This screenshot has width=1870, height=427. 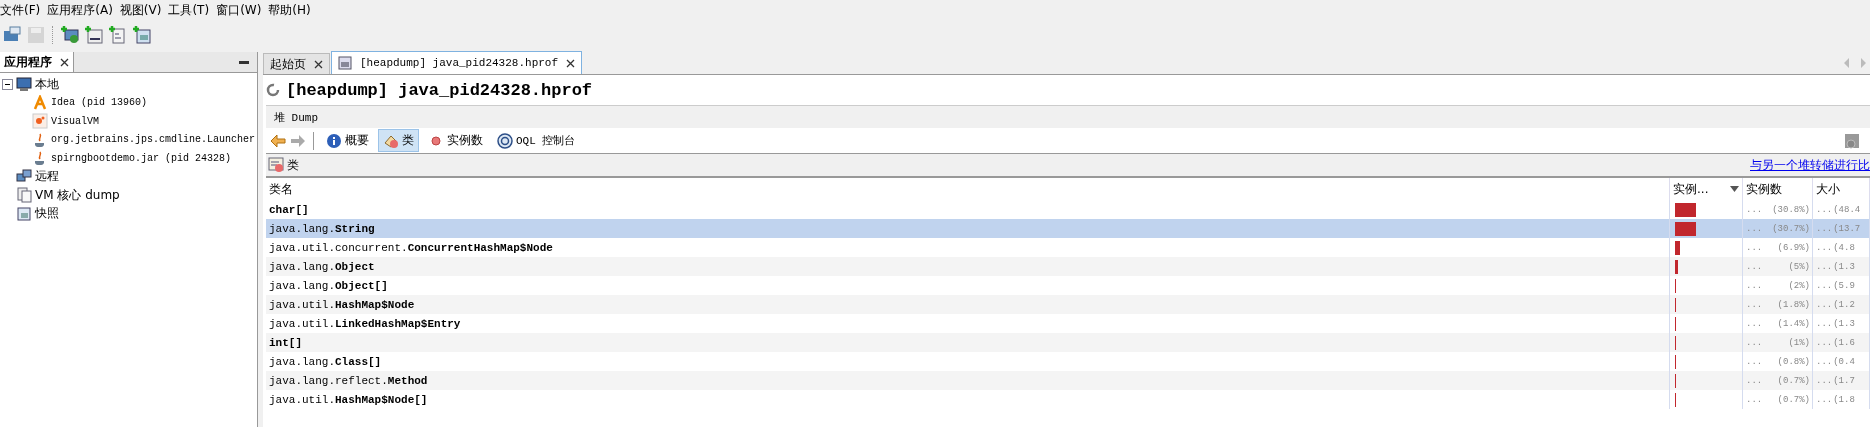 What do you see at coordinates (1799, 342) in the screenshot?
I see `instance-percent: (1%)` at bounding box center [1799, 342].